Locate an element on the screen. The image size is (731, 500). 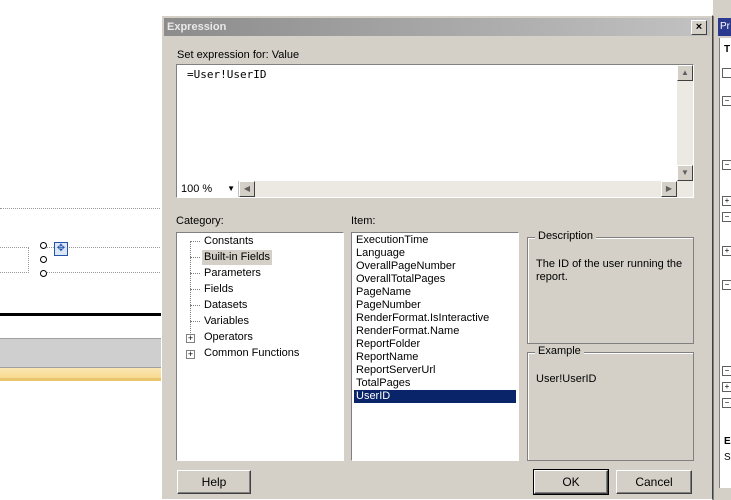
scroll-down-icon: ▼ is located at coordinates (685, 173).